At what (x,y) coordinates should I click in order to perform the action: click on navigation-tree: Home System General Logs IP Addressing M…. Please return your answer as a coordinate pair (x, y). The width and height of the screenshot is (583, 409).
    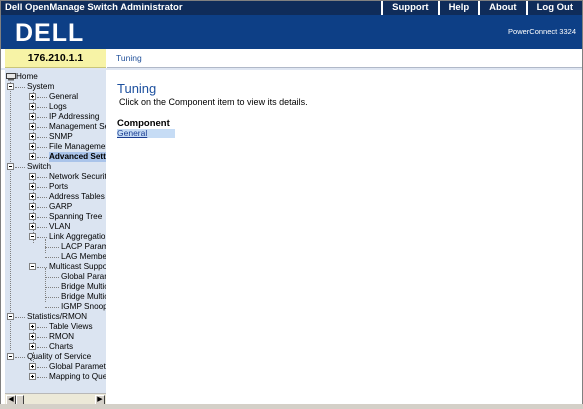
    Looking at the image, I should click on (55, 231).